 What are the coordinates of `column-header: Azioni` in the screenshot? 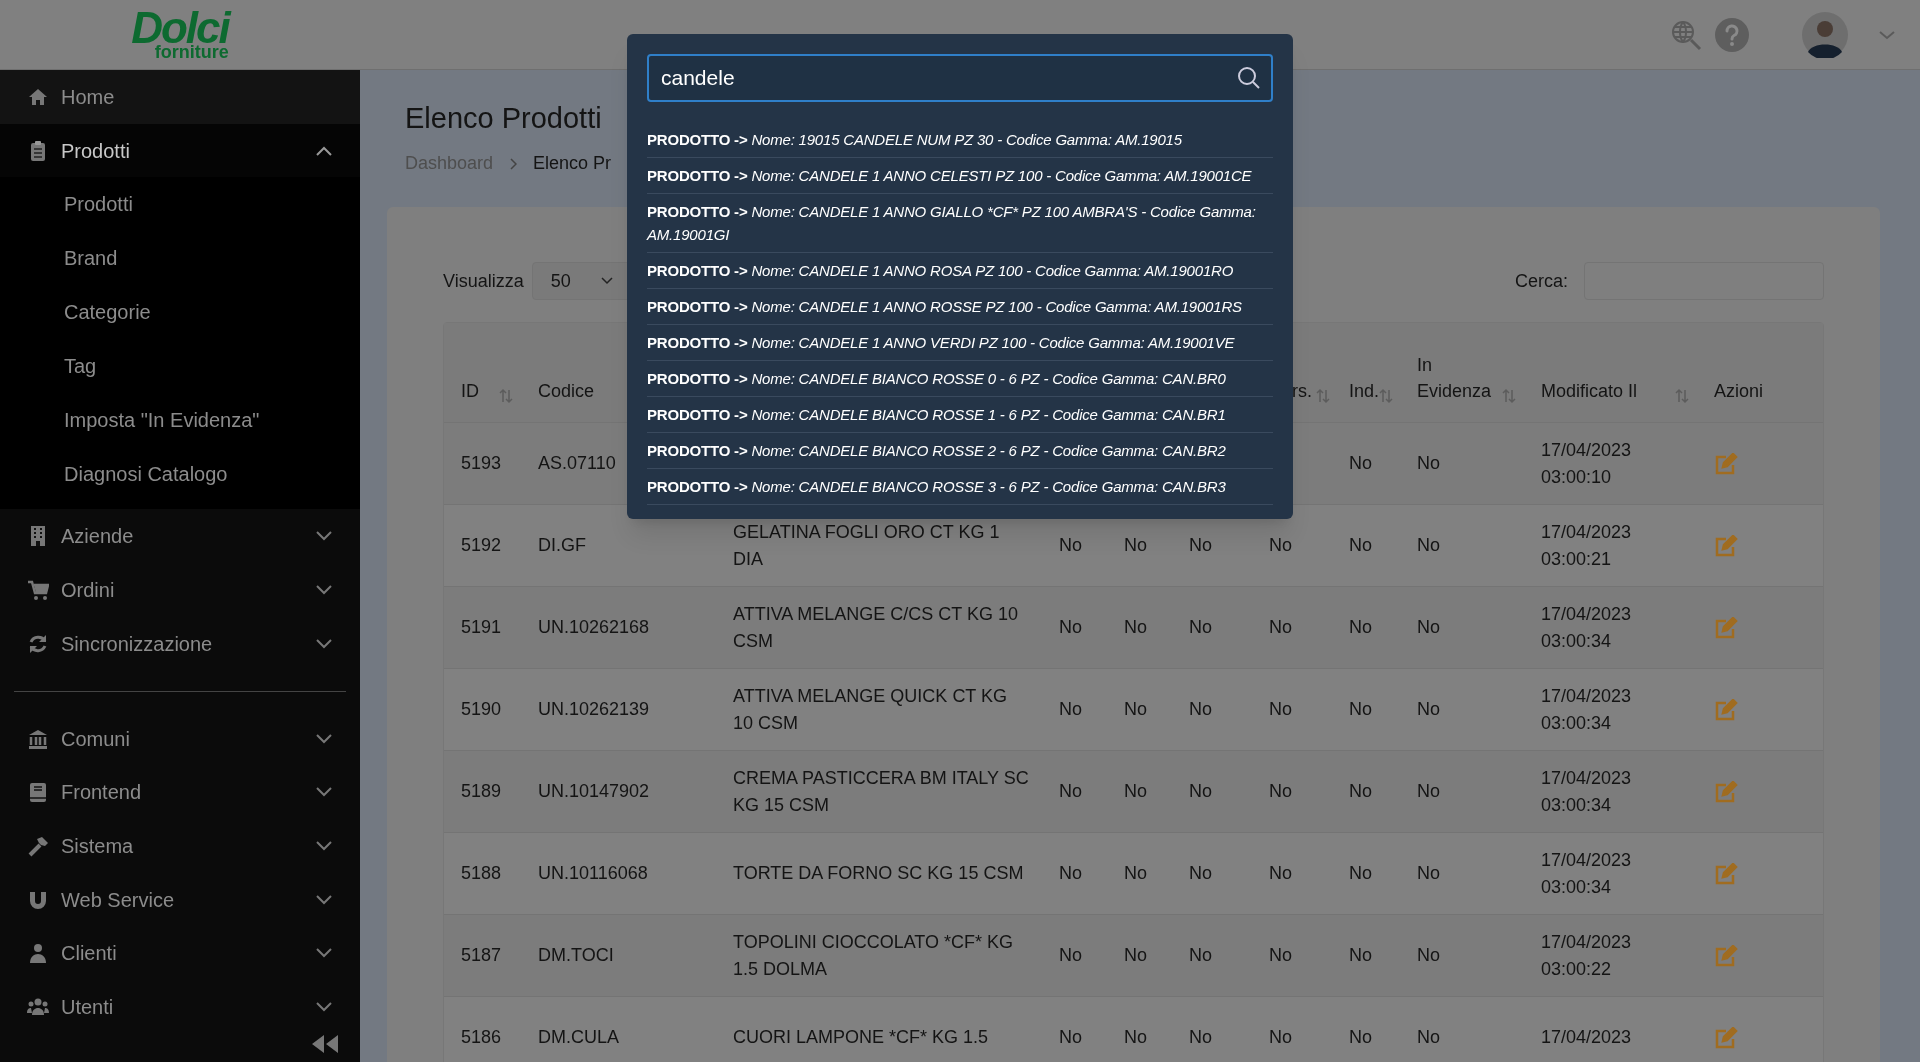 It's located at (1739, 391).